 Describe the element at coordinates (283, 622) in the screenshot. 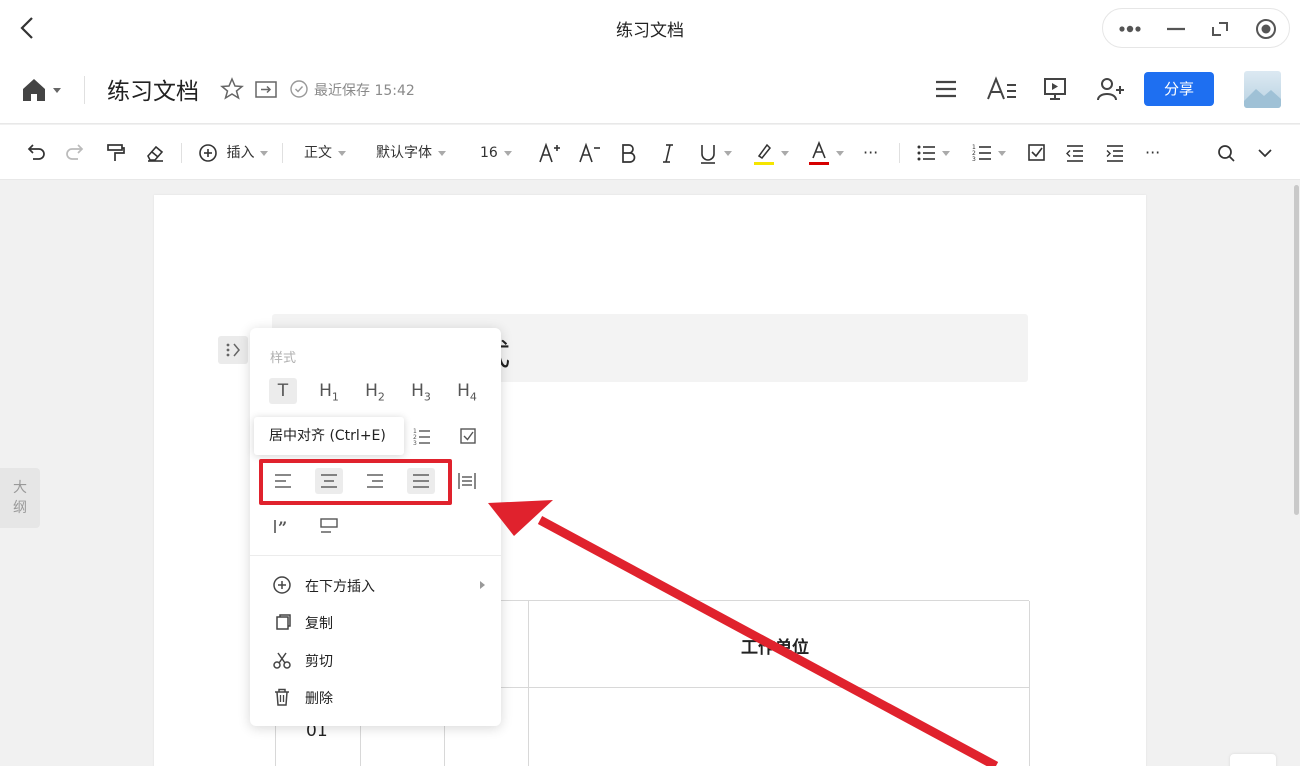

I see `copy-icon` at that location.